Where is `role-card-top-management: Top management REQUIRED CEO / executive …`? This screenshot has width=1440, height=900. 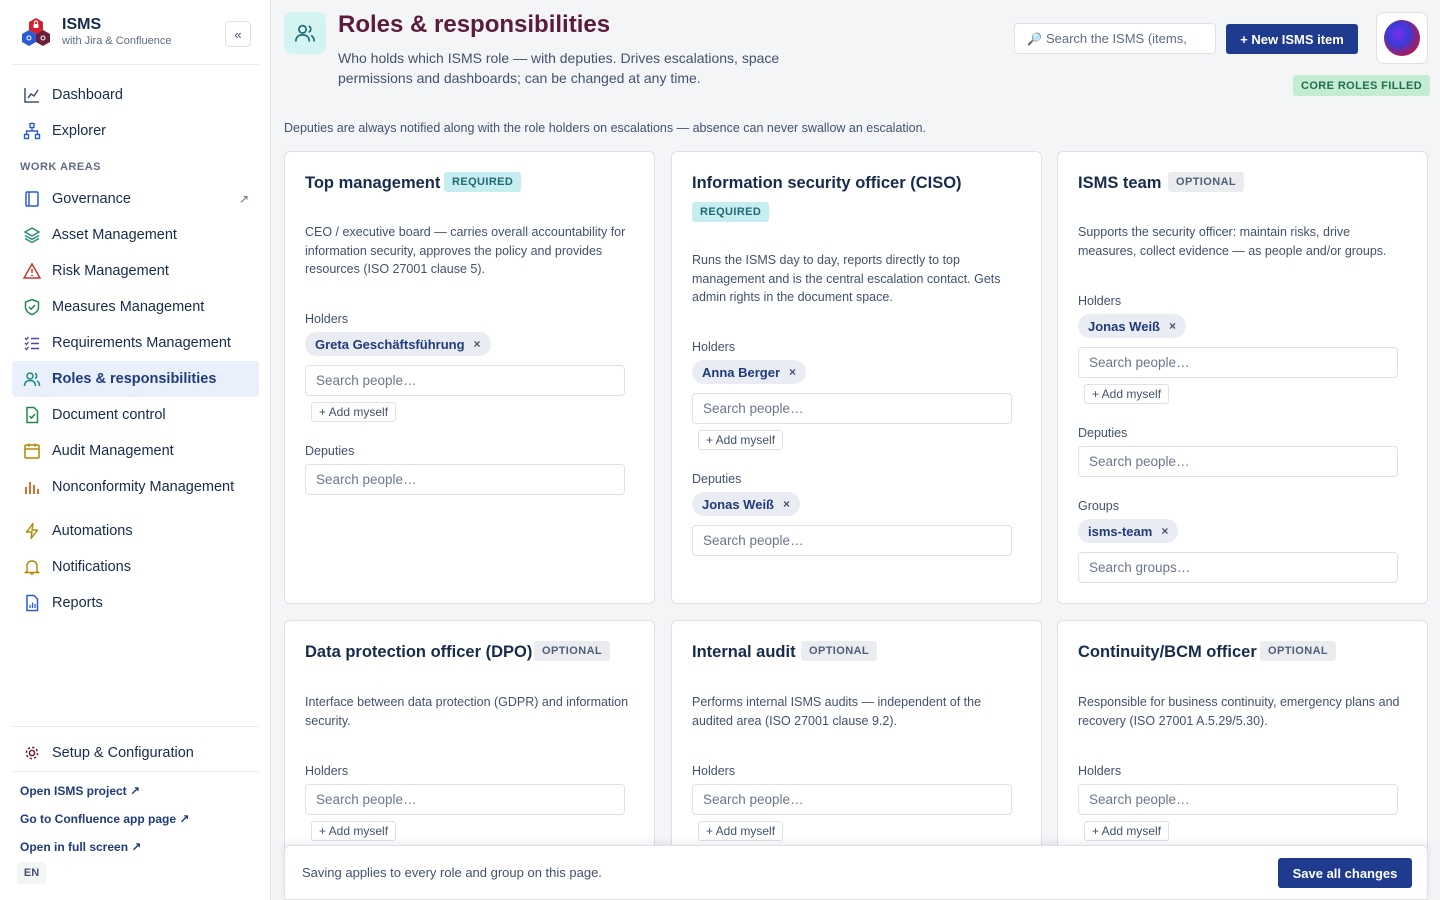
role-card-top-management: Top management REQUIRED CEO / executive … is located at coordinates (469, 377).